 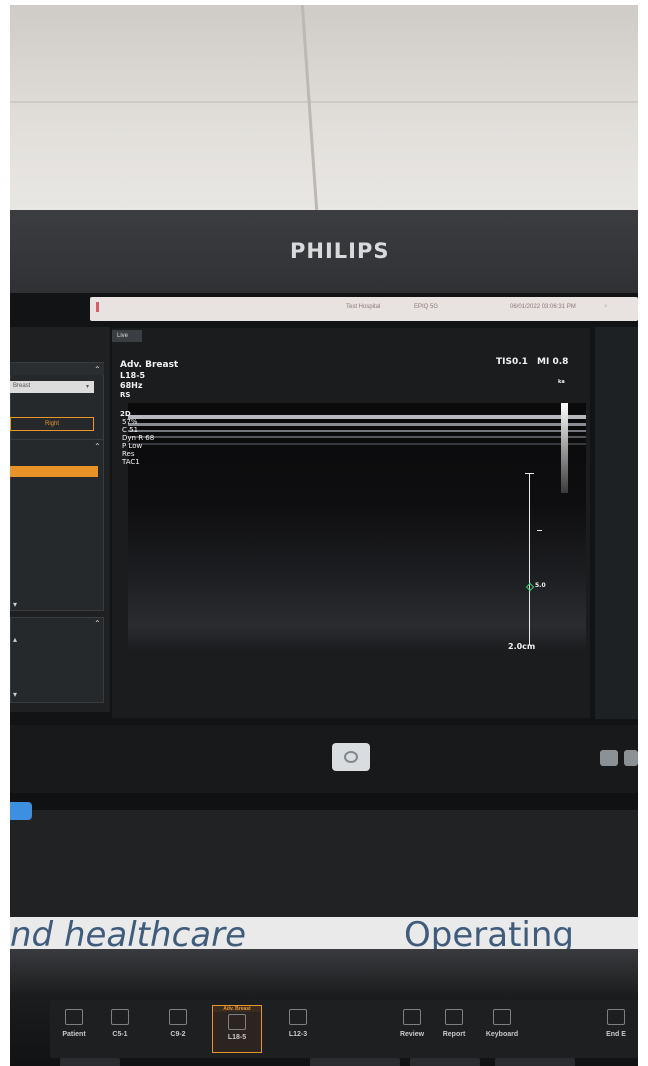 What do you see at coordinates (131, 385) in the screenshot?
I see `frame-rate: 68Hz` at bounding box center [131, 385].